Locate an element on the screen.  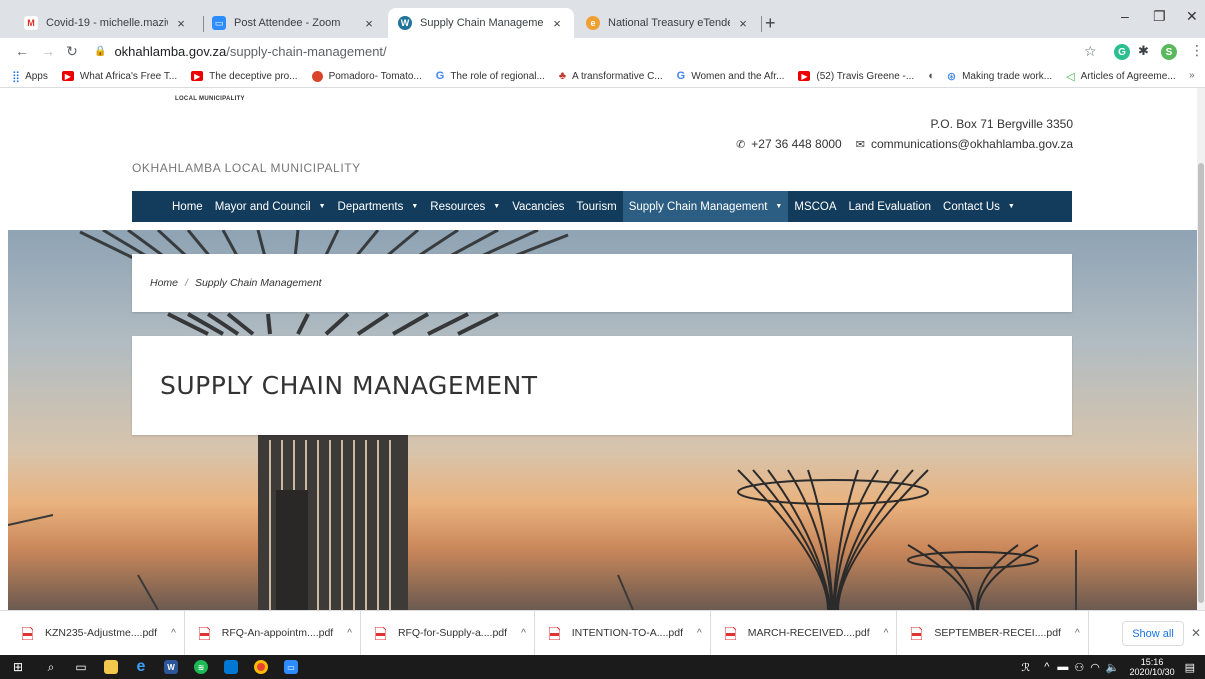
grammarly-extension-icon: G is located at coordinates (1122, 52).